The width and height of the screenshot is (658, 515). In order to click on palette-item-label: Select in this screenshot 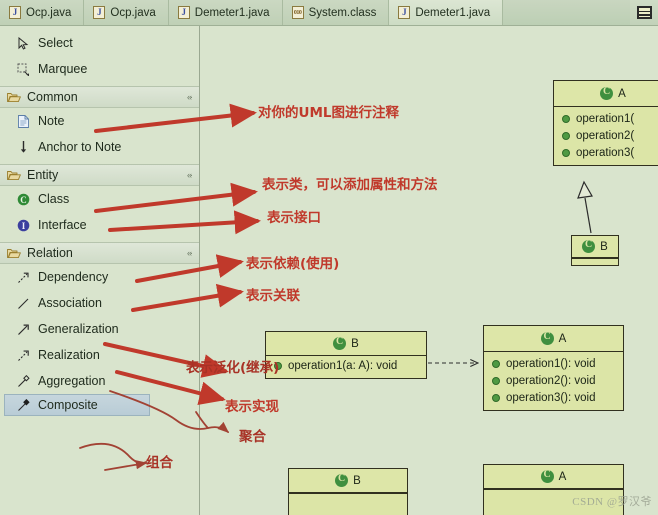, I will do `click(55, 43)`.